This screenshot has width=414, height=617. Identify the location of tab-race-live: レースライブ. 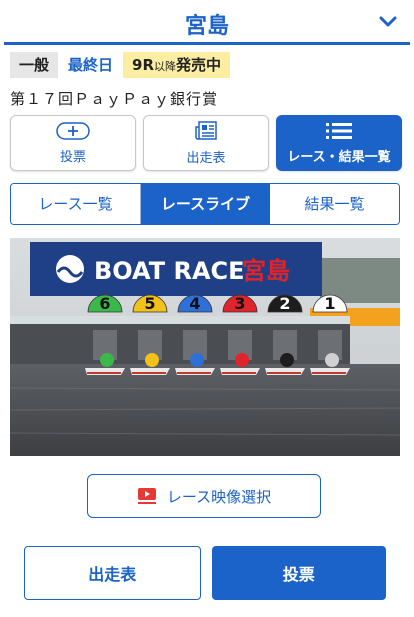
(205, 204).